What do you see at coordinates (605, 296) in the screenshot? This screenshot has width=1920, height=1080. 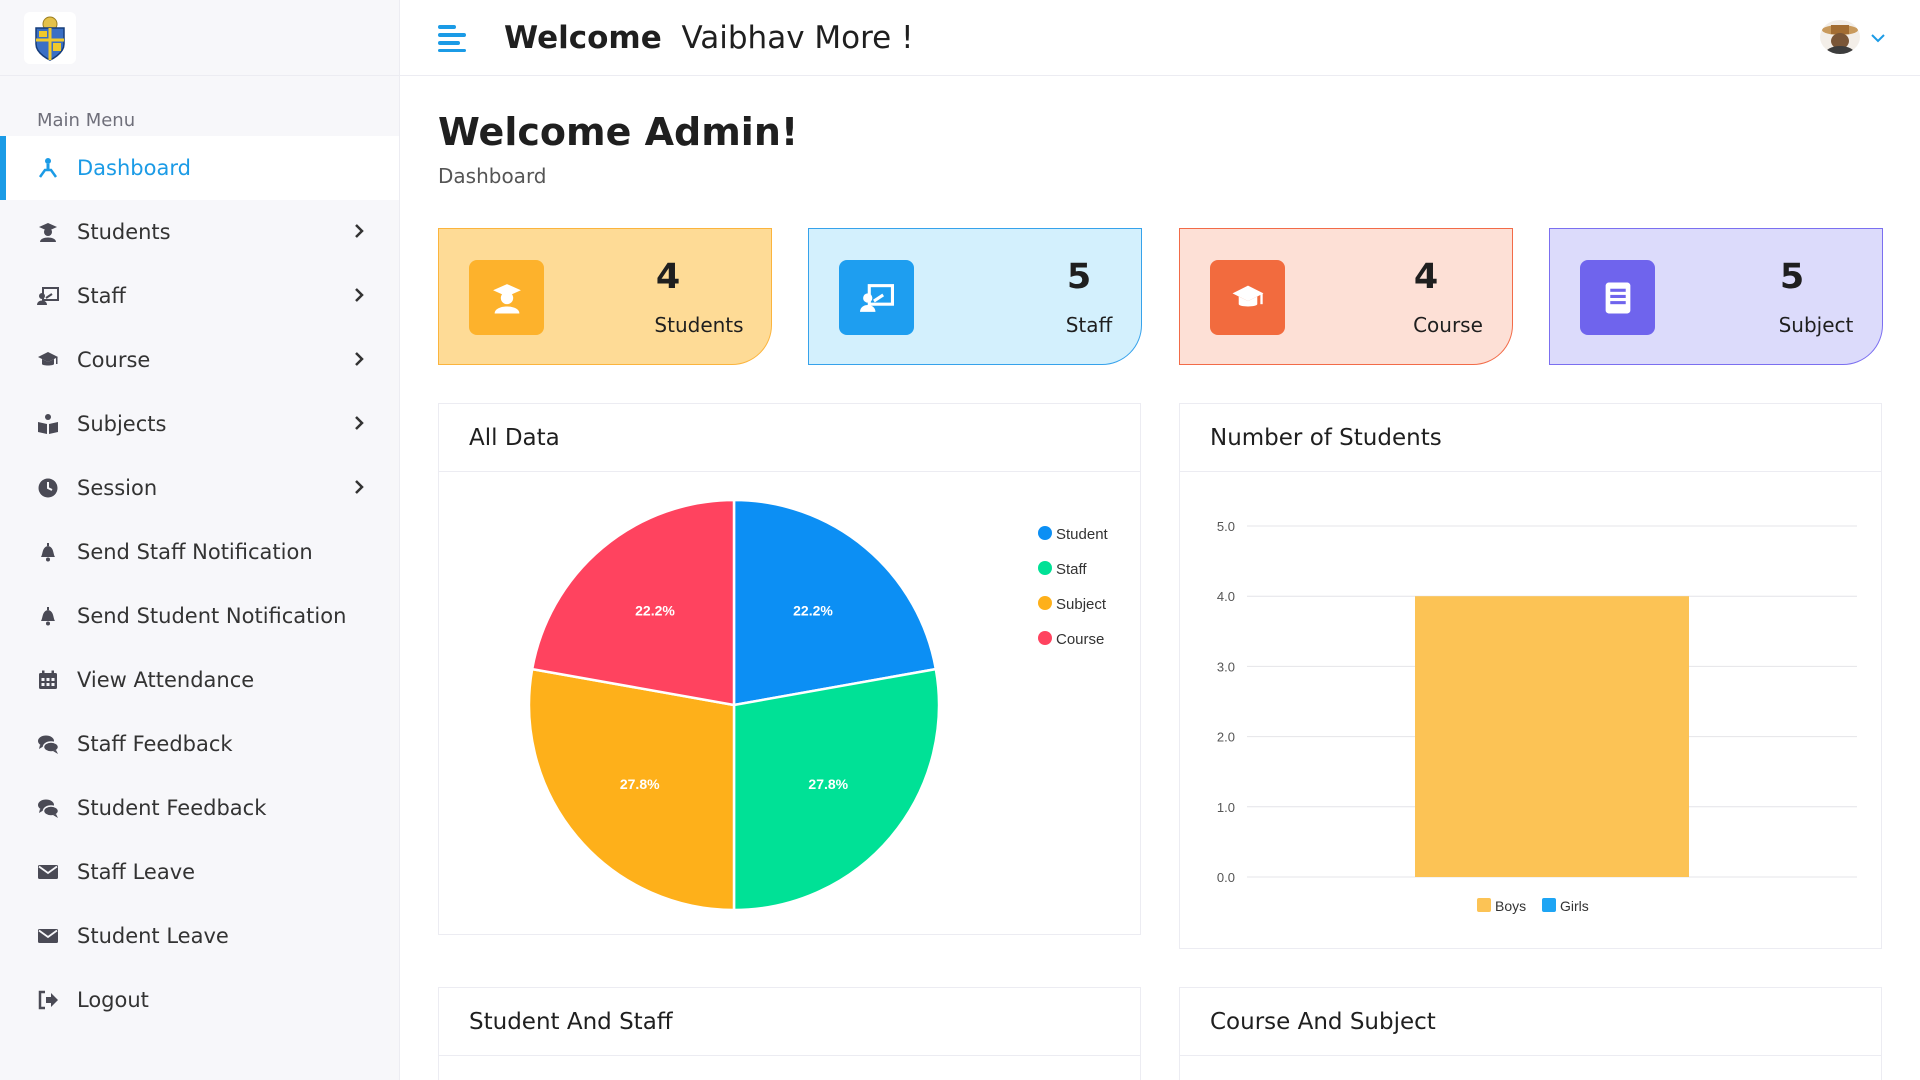 I see `stat-card-students: 4 Students` at bounding box center [605, 296].